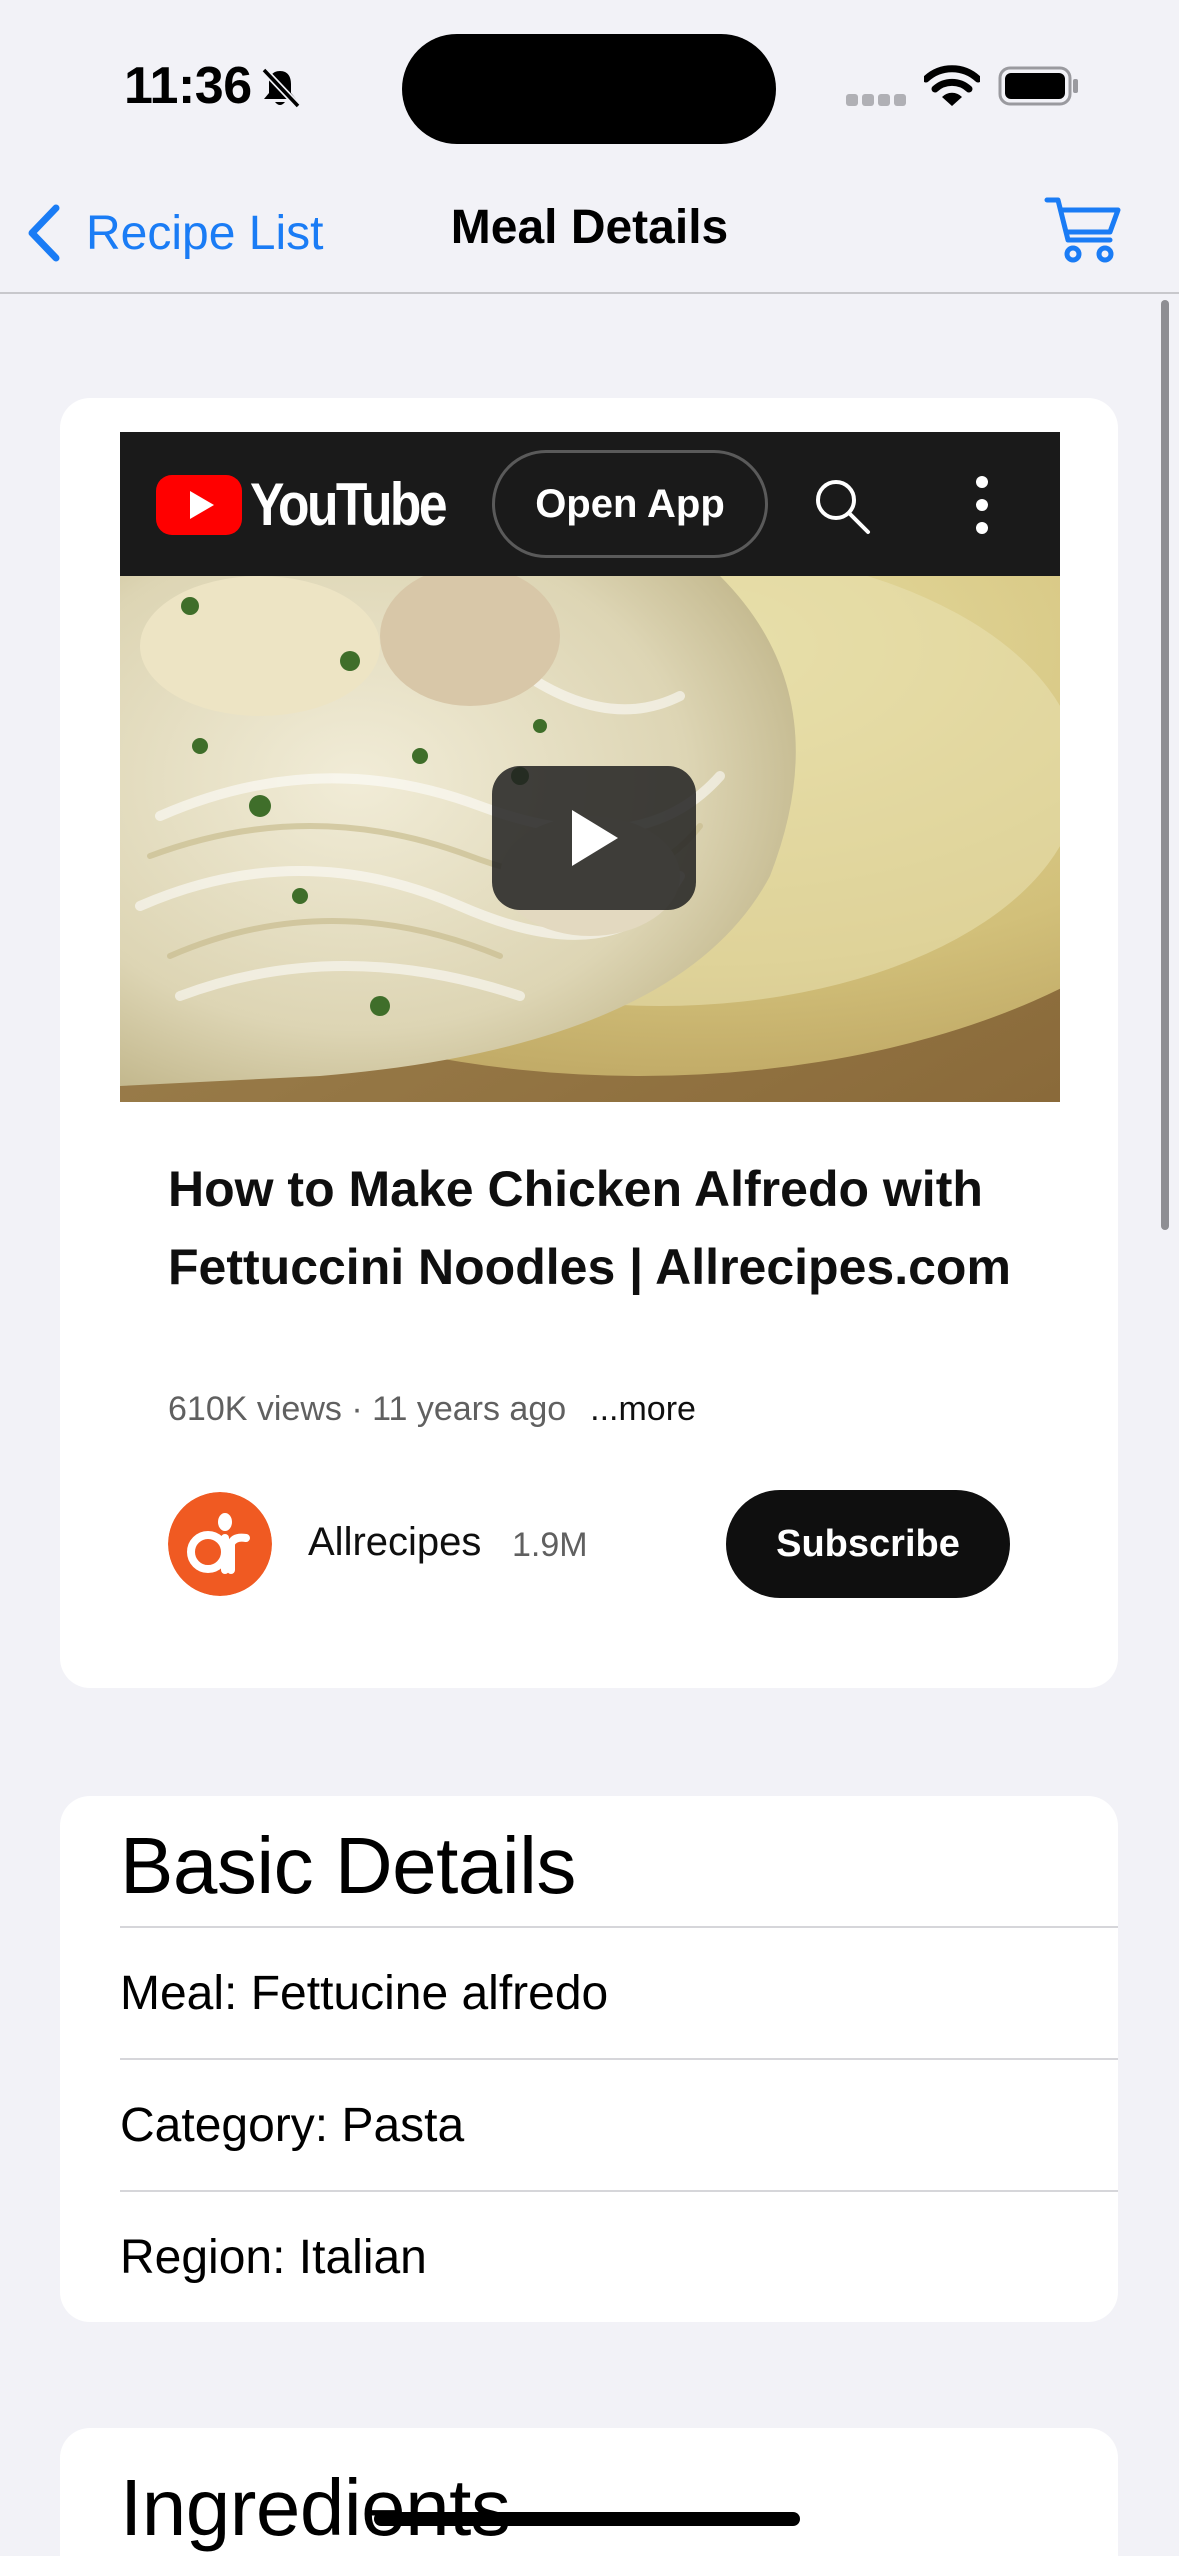  I want to click on detail-row-category: Category: Pasta, so click(619, 2124).